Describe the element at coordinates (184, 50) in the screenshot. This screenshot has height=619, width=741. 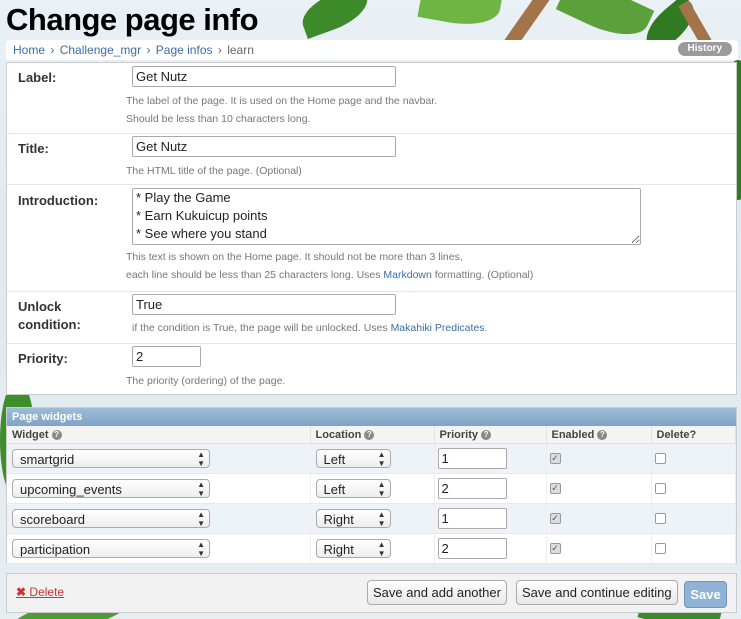
I see `breadcrumb-model-link: Page infos` at that location.